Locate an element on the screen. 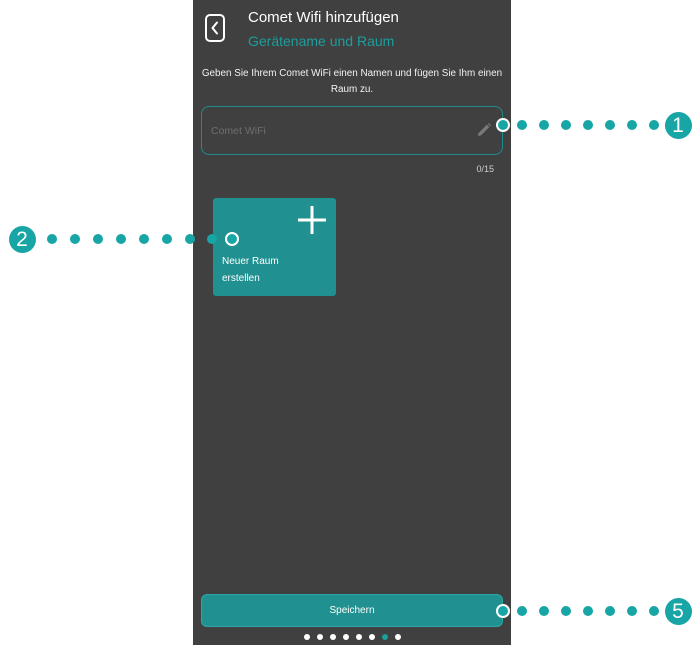  callout-5-anchor-dot is located at coordinates (503, 611).